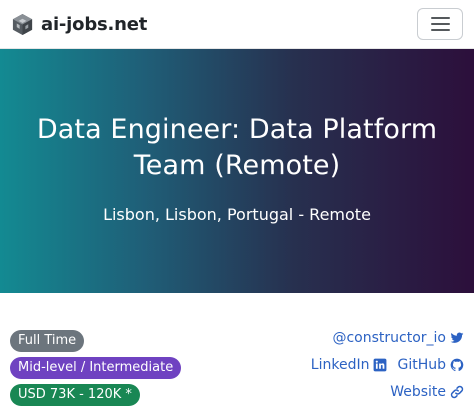  I want to click on experience-level-badge: Mid-level / Intermediate, so click(96, 368).